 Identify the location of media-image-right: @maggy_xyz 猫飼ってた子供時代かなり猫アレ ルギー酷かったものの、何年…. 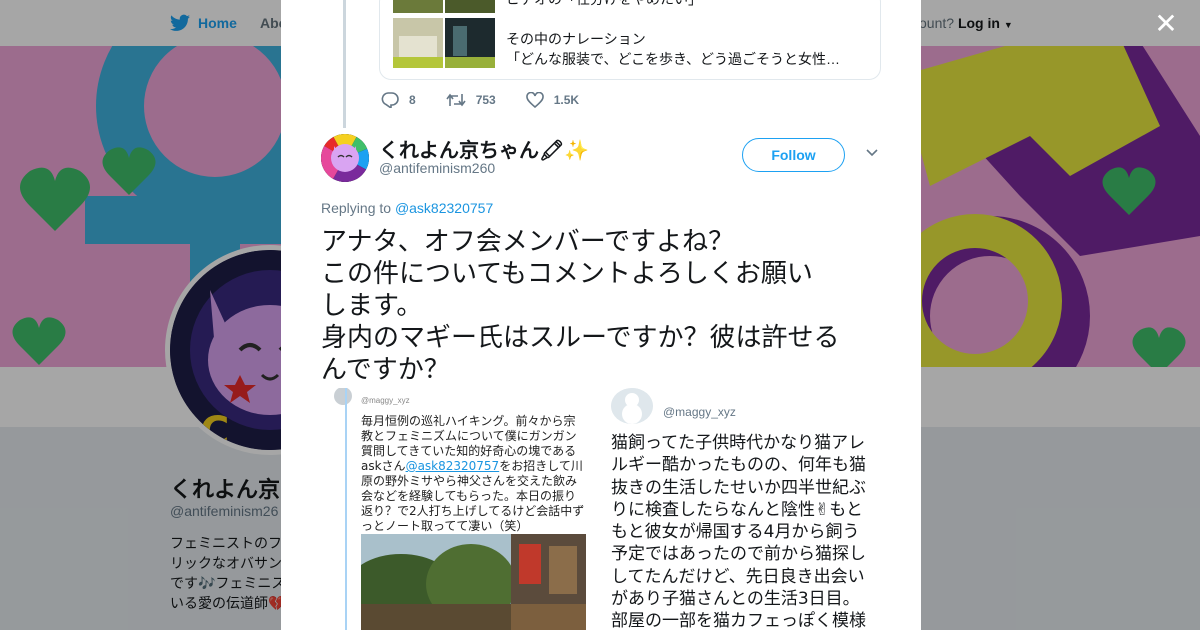
(746, 509).